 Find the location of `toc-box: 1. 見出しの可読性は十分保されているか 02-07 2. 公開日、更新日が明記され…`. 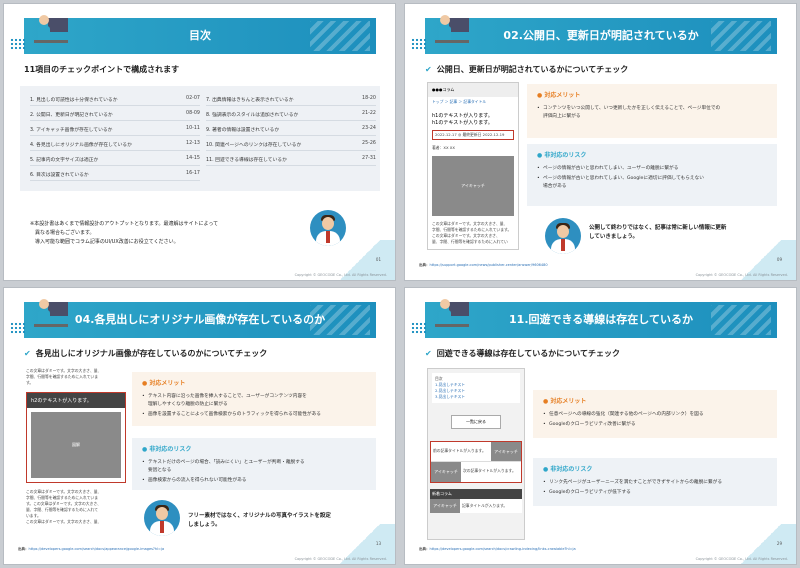

toc-box: 1. 見出しの可読性は十分保されているか 02-07 2. 公開日、更新日が明記され… is located at coordinates (200, 138).